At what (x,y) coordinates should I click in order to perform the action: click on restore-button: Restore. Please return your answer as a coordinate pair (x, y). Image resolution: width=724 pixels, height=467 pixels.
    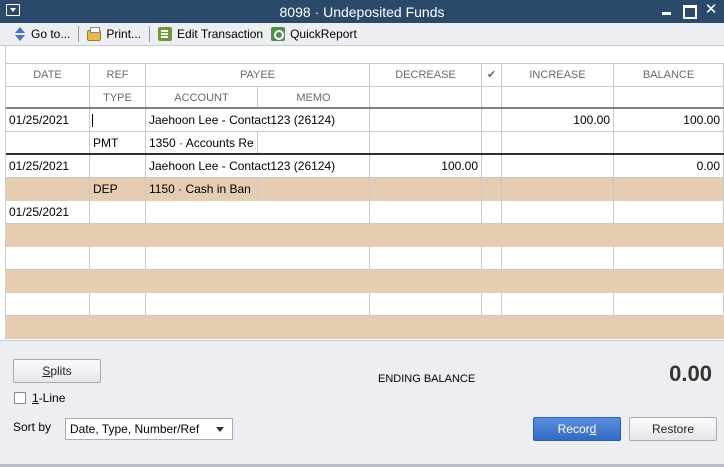
    Looking at the image, I should click on (673, 429).